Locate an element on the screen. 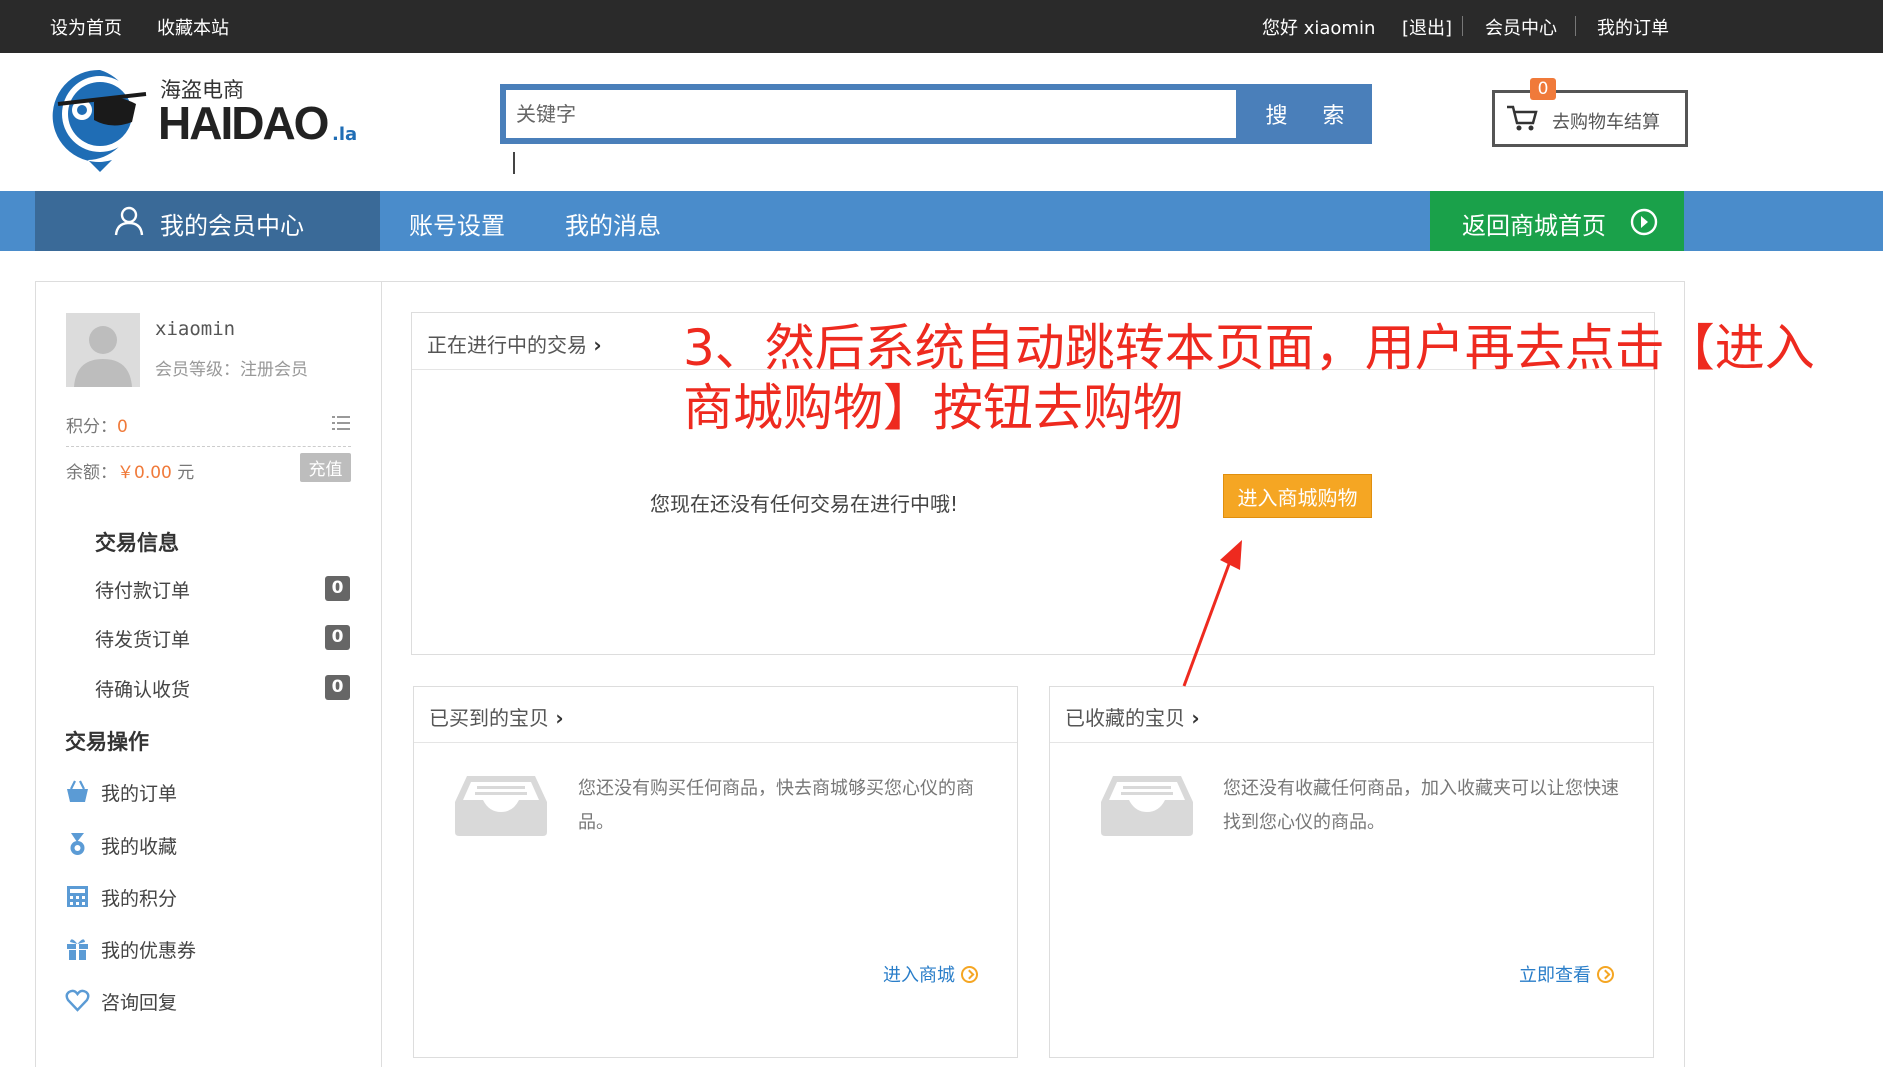  sidebar-item-pending-payment: 待付款订单 is located at coordinates (142, 589).